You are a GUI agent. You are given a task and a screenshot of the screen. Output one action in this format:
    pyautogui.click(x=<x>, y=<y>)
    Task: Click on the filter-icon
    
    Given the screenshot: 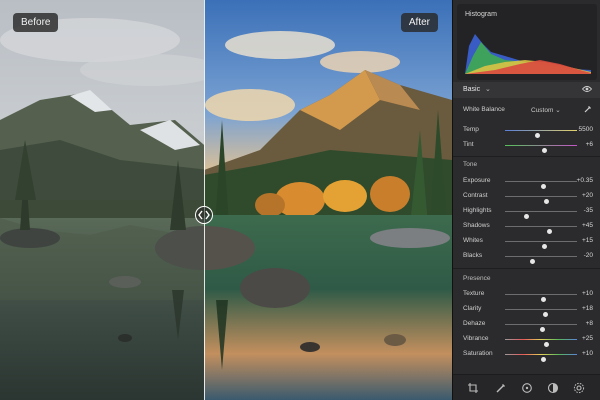 What is the action you would take?
    pyautogui.click(x=527, y=388)
    